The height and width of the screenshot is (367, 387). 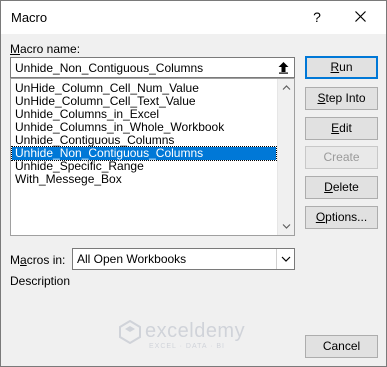 I want to click on macros-in-label: Macros in:, so click(x=38, y=260).